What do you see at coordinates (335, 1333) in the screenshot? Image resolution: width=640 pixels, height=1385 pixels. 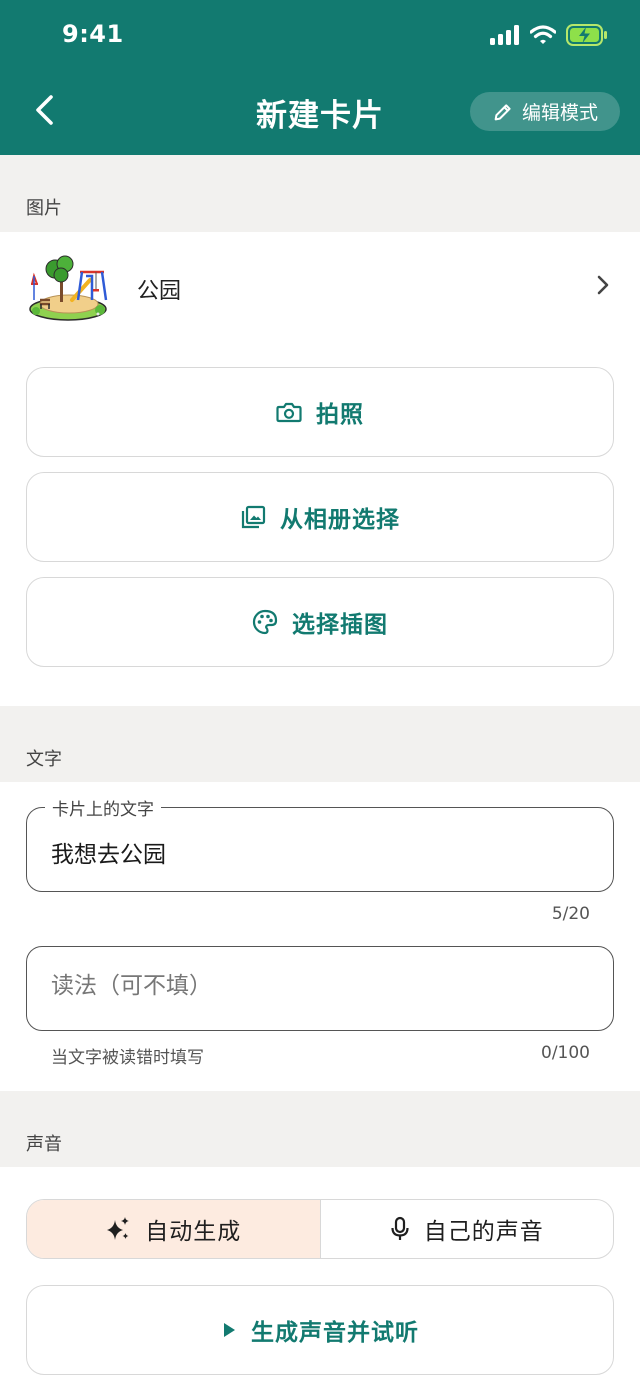 I see `generate-and-preview-label: 生成声音并试听` at bounding box center [335, 1333].